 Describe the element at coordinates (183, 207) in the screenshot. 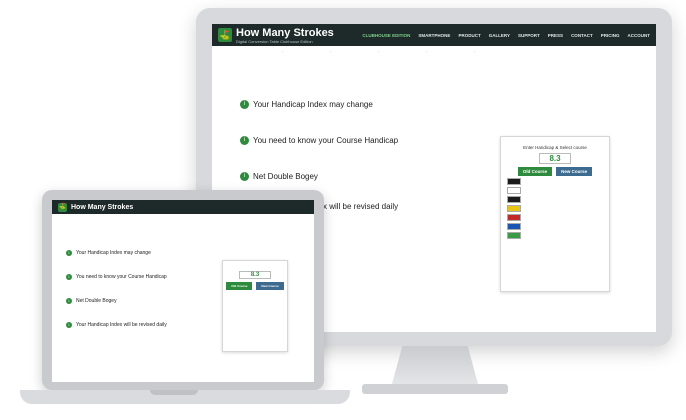

I see `site-header: ⛳ How Many Strokes` at that location.